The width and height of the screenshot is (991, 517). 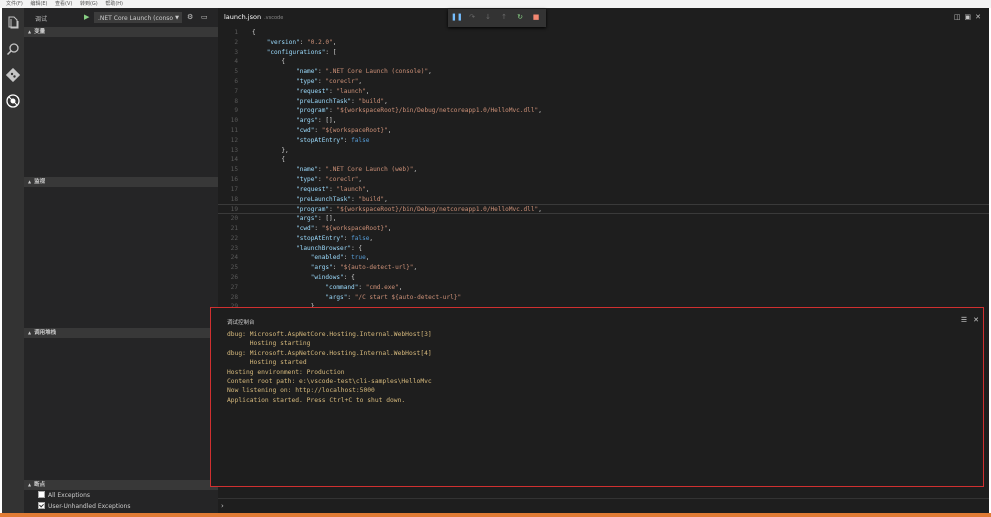 What do you see at coordinates (204, 17) in the screenshot?
I see `console-toggle-icon: ▭` at bounding box center [204, 17].